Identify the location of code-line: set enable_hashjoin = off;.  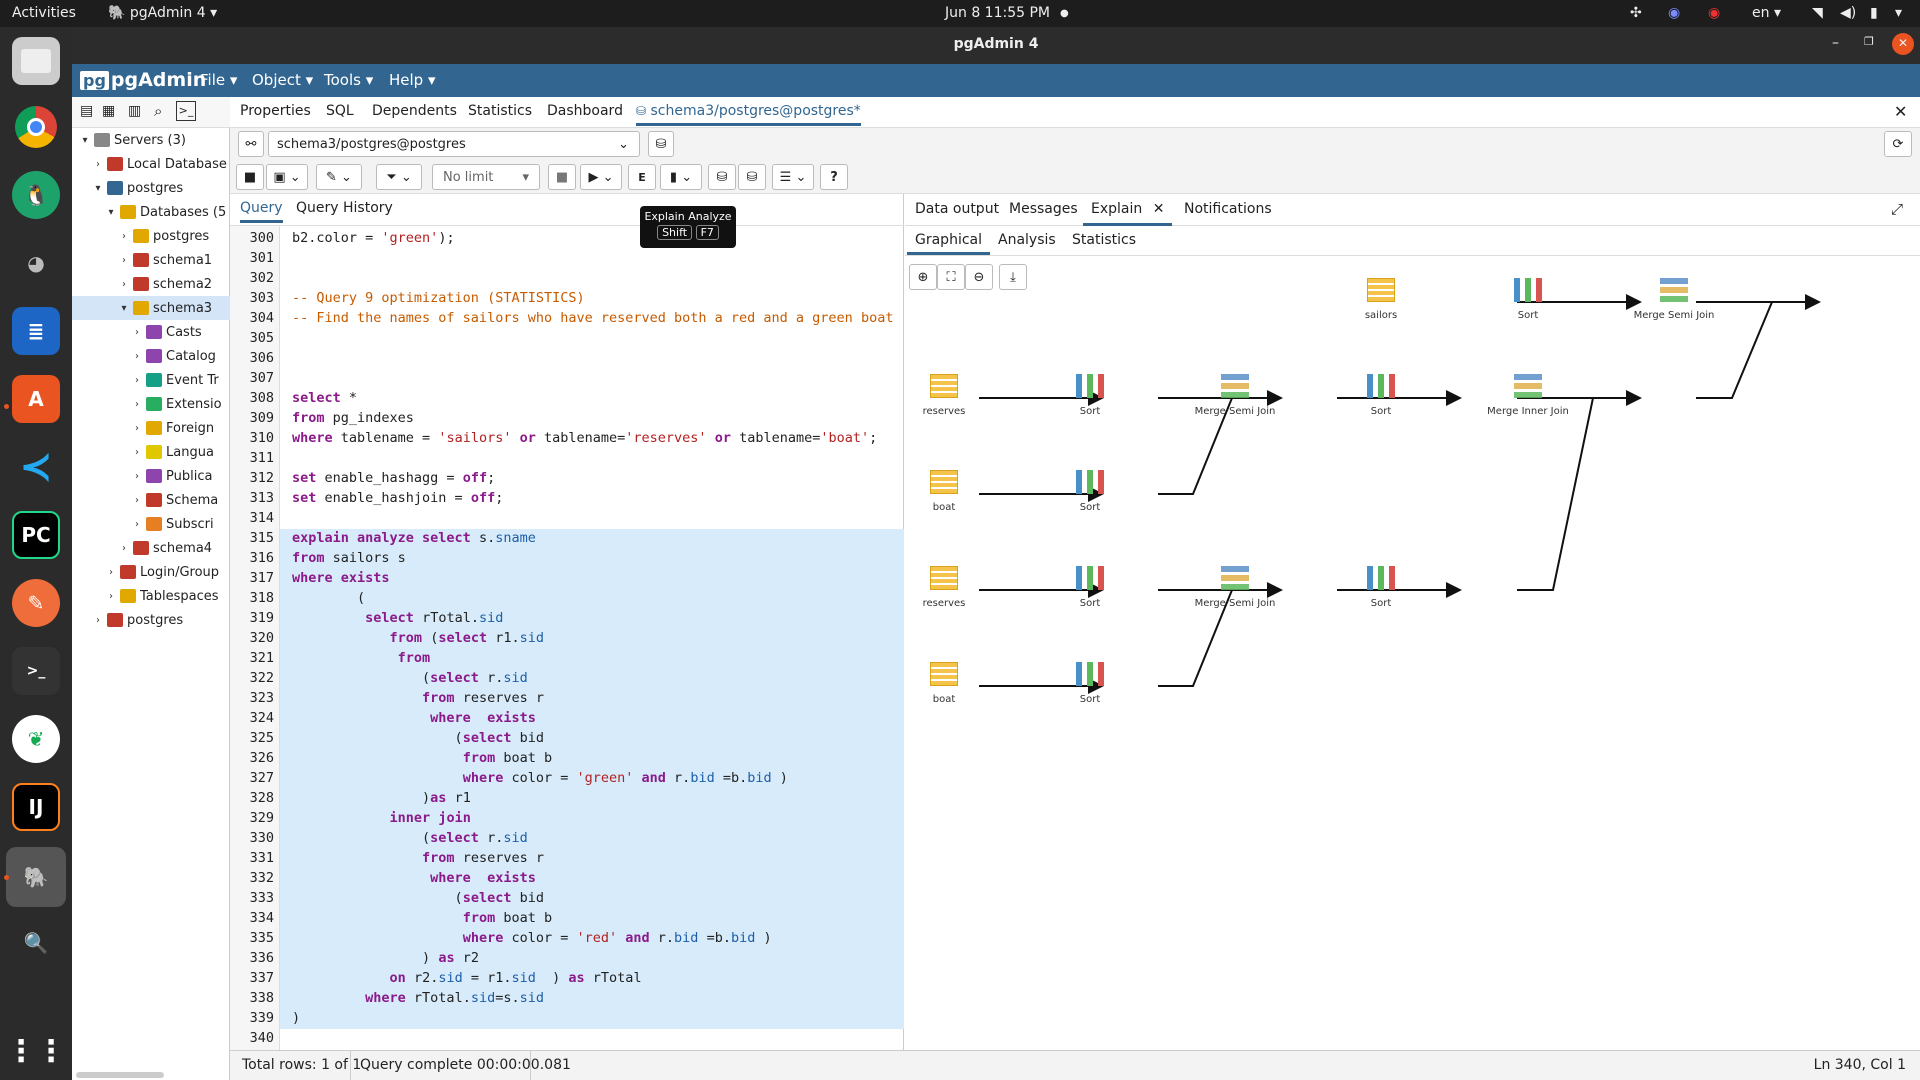
(397, 498).